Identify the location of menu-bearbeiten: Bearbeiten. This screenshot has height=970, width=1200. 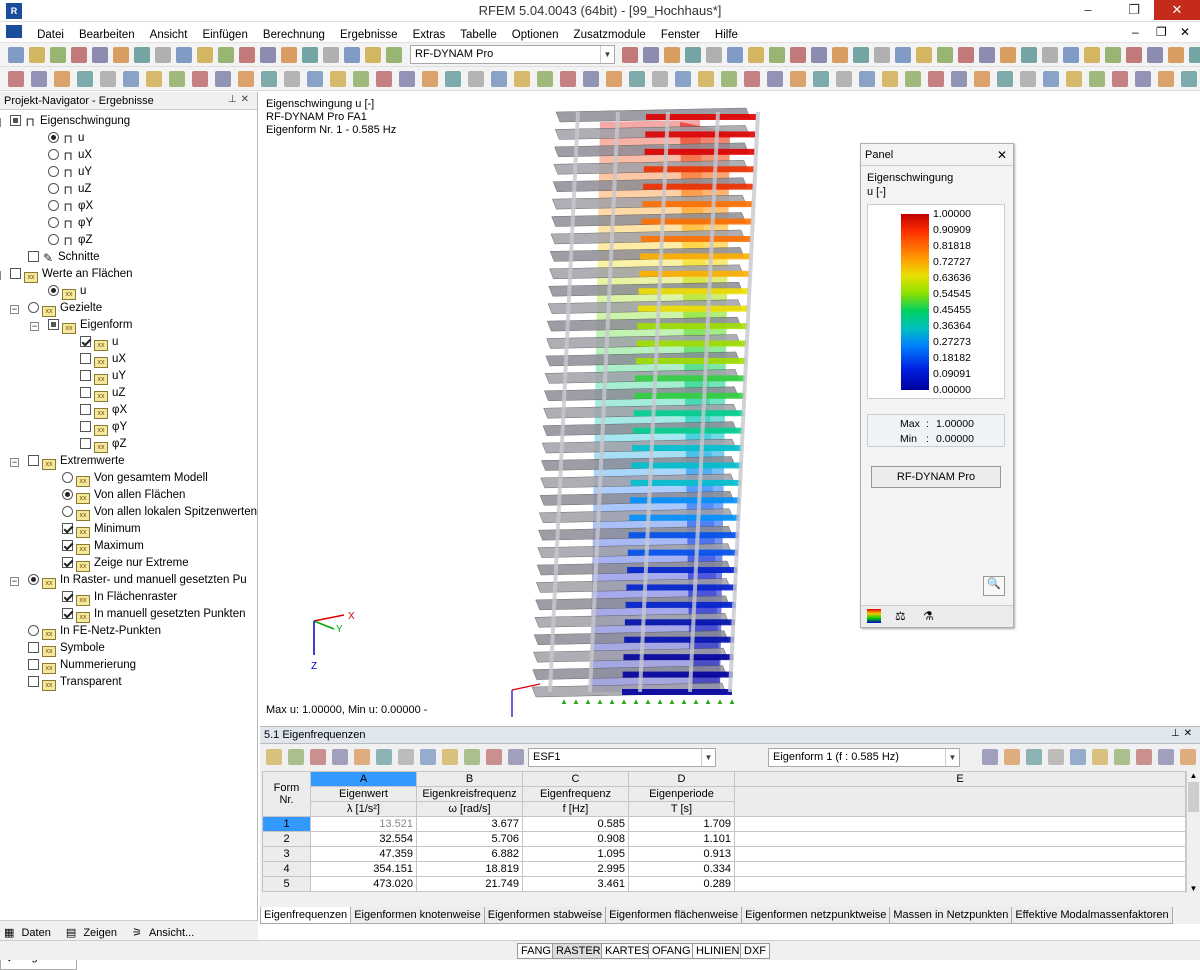
(107, 33).